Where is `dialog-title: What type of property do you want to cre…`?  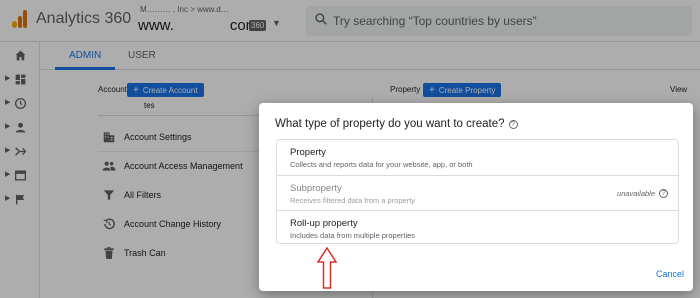 dialog-title: What type of property do you want to cre… is located at coordinates (396, 124).